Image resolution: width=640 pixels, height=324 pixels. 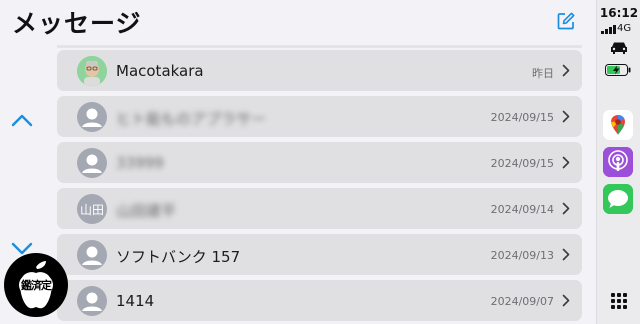 What do you see at coordinates (608, 29) in the screenshot?
I see `cellular-signal-icon` at bounding box center [608, 29].